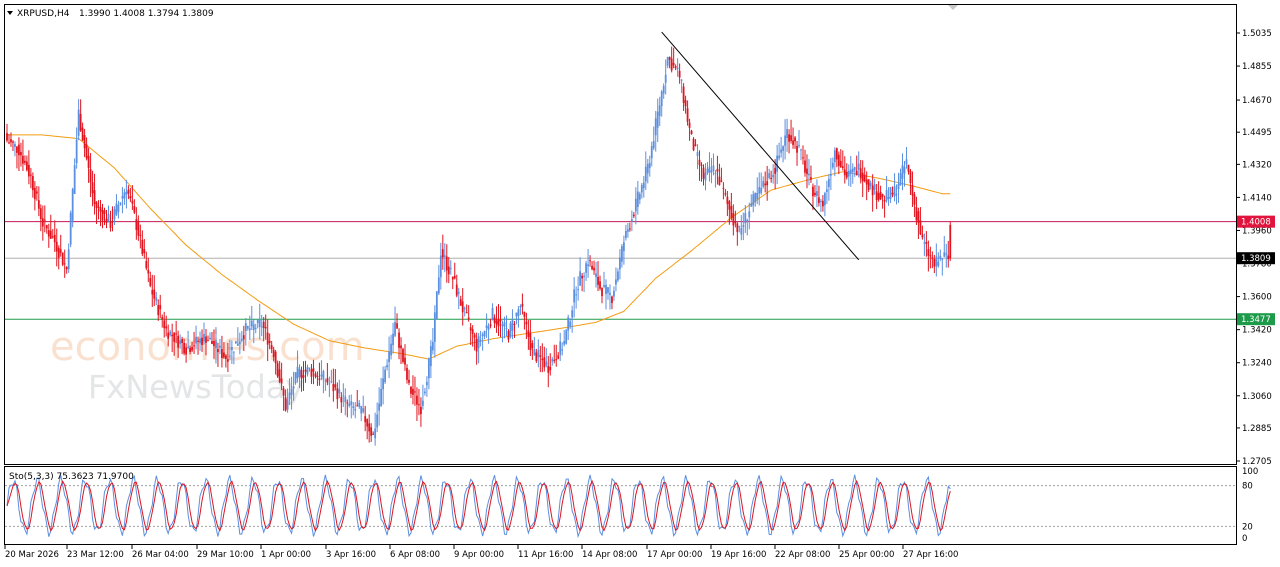 This screenshot has height=567, width=1280. Describe the element at coordinates (110, 14) in the screenshot. I see `chart-header: XRPUSD,H4 1.3990 1.4008 1.3794 1.3809` at that location.